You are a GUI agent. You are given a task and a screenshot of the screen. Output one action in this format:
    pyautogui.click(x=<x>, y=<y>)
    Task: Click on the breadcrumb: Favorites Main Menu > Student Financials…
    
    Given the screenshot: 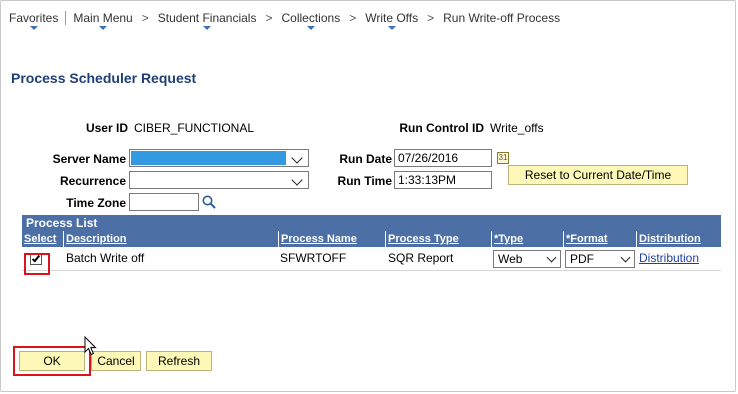 What is the action you would take?
    pyautogui.click(x=284, y=22)
    